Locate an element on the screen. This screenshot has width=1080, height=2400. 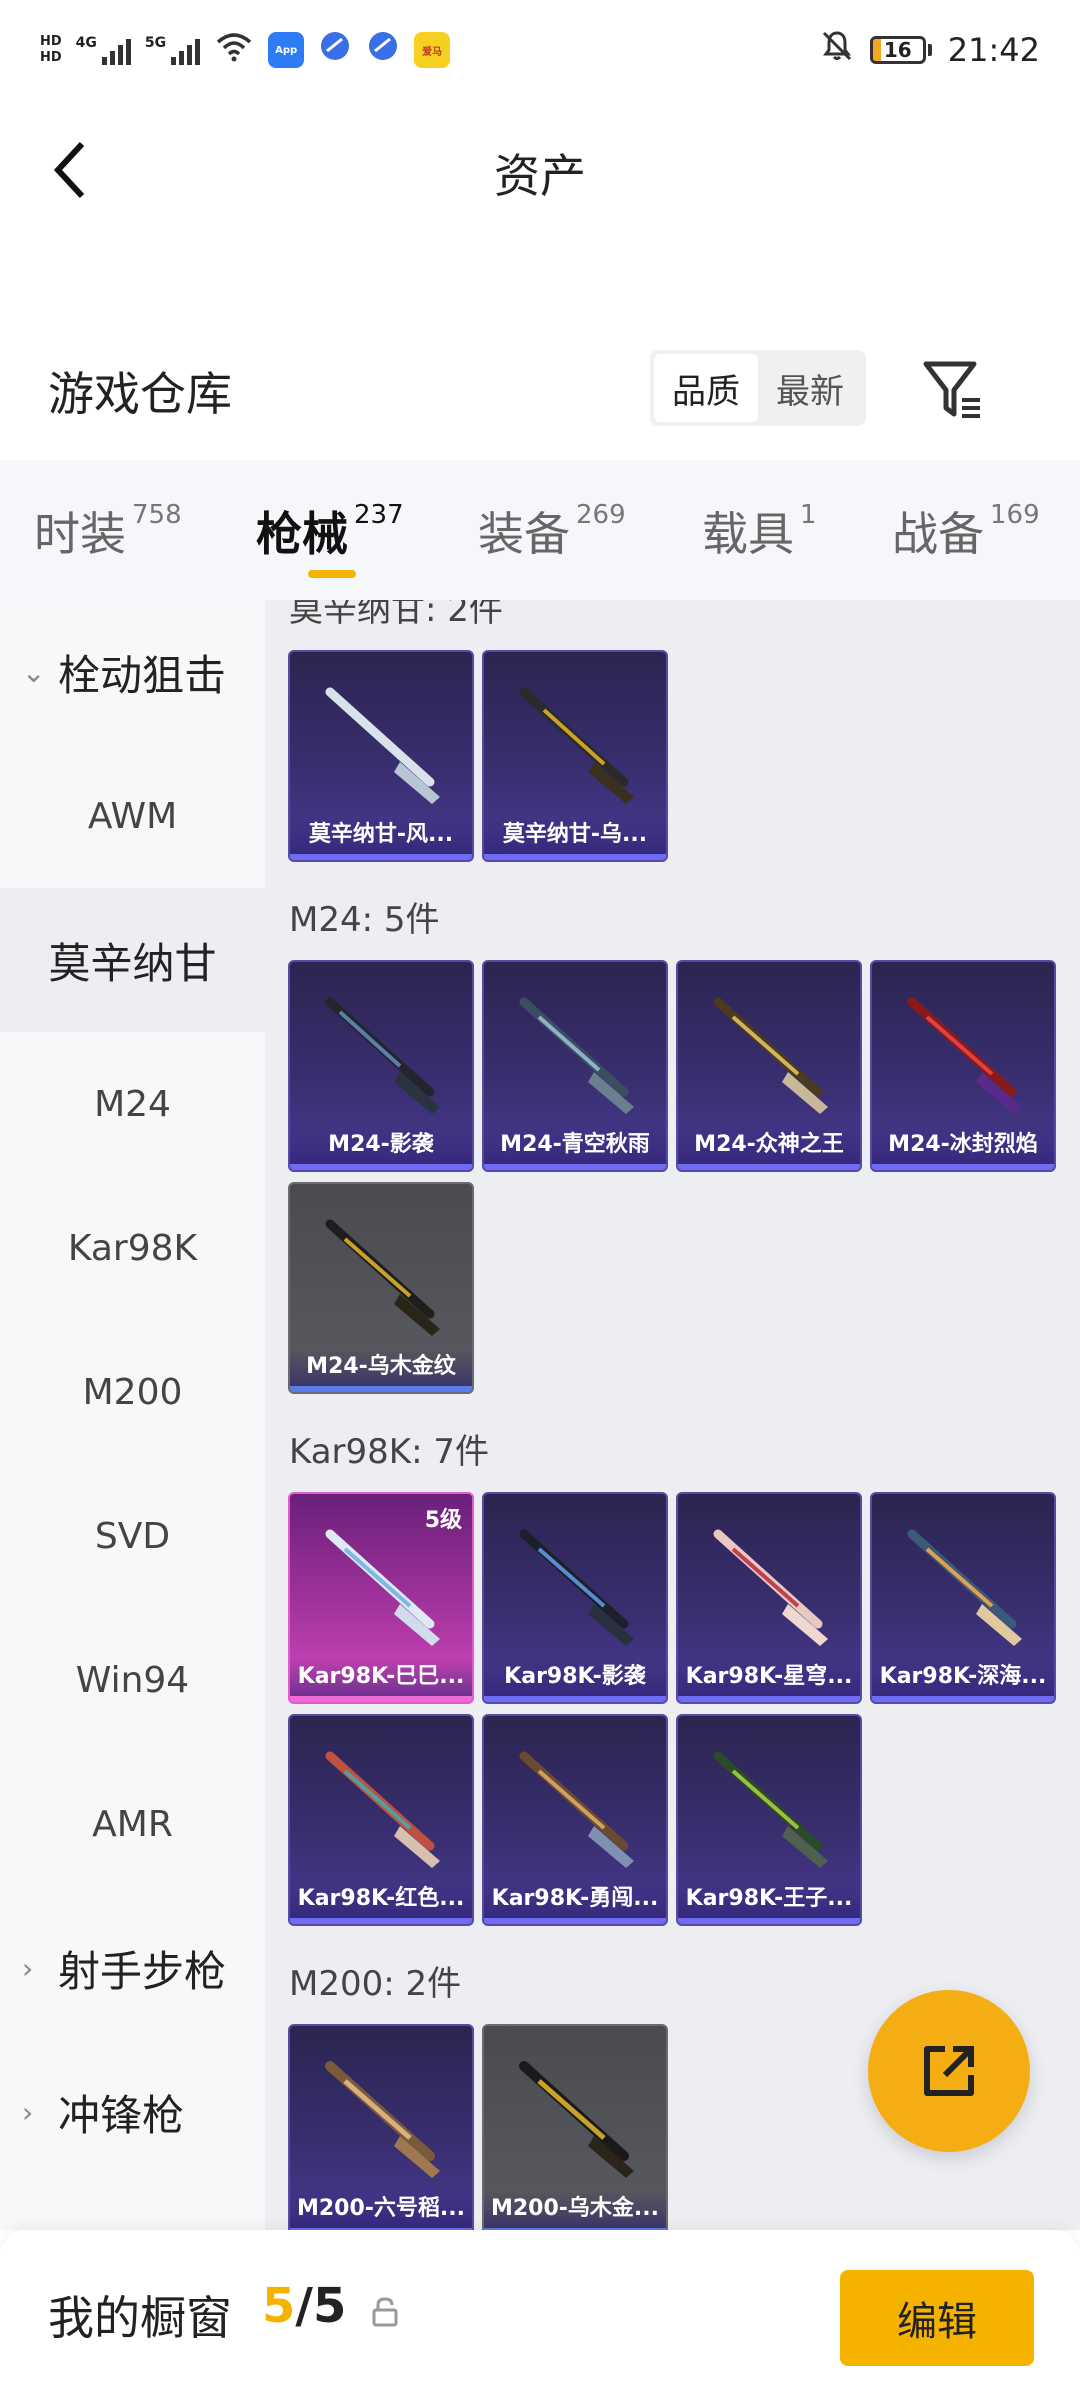
tab-supplies: 战备 169 is located at coordinates (966, 531).